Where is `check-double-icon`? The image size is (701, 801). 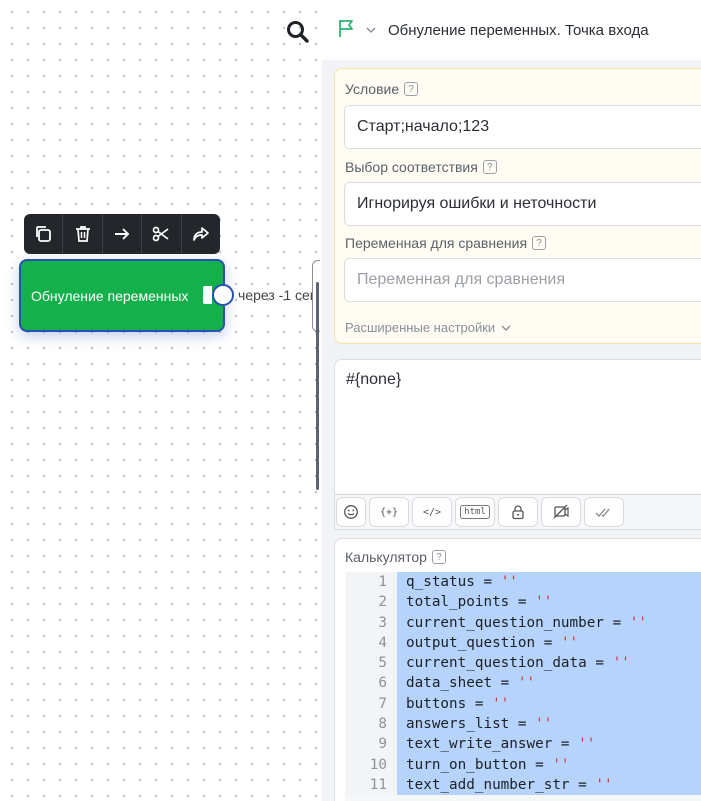
check-double-icon is located at coordinates (604, 512).